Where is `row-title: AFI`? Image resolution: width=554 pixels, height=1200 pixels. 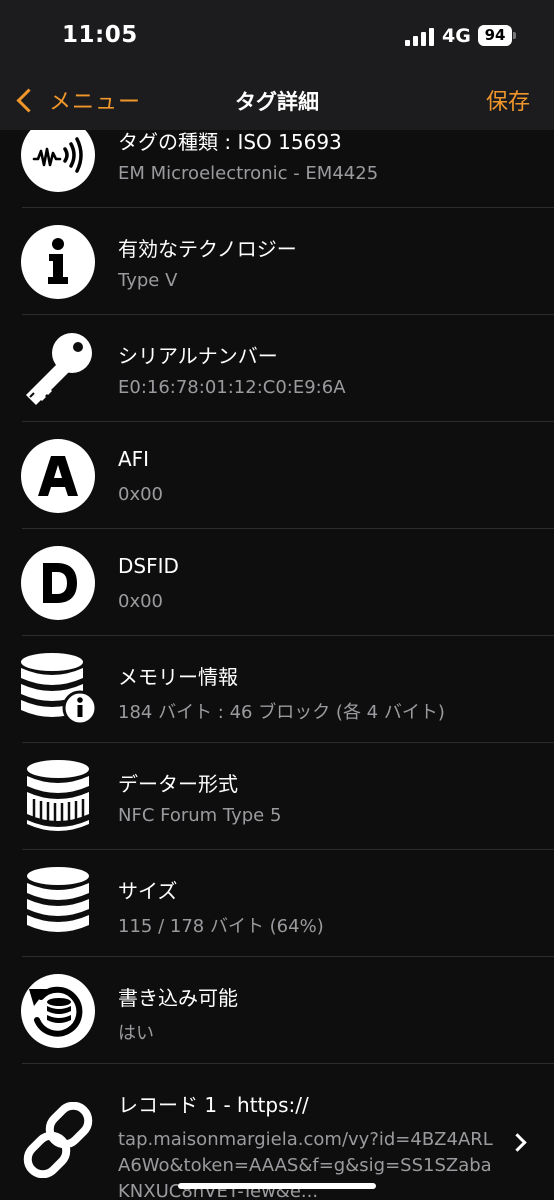 row-title: AFI is located at coordinates (134, 459).